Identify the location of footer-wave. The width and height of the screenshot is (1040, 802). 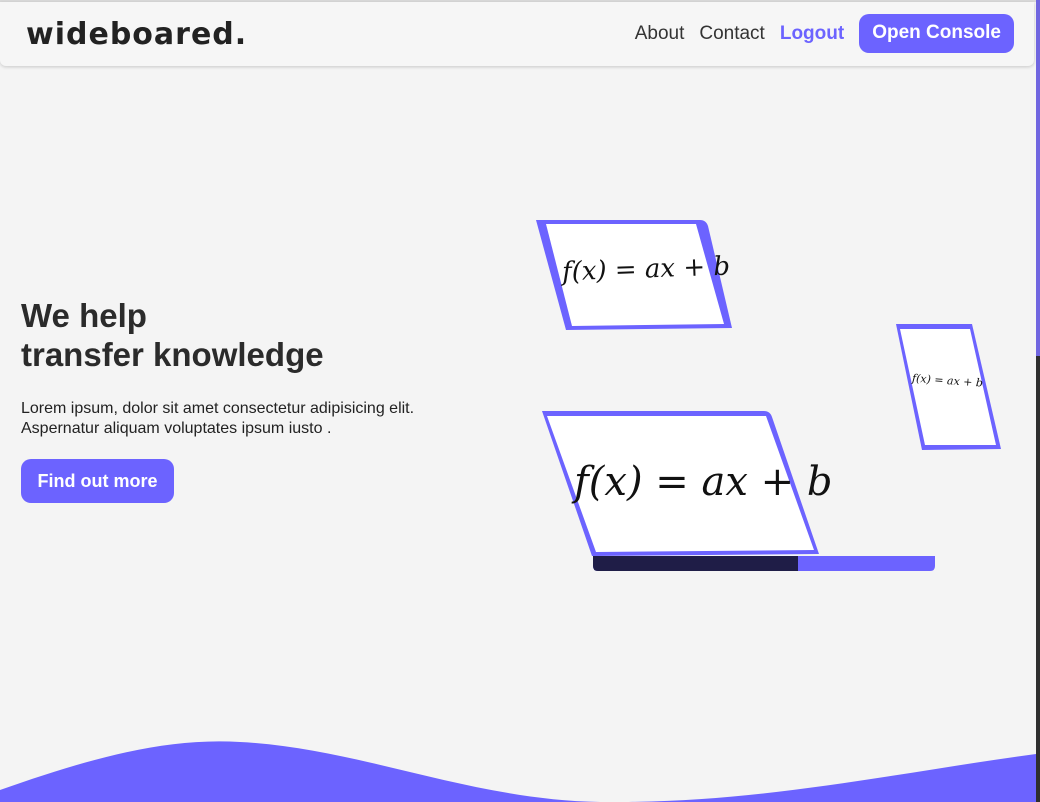
(518, 771).